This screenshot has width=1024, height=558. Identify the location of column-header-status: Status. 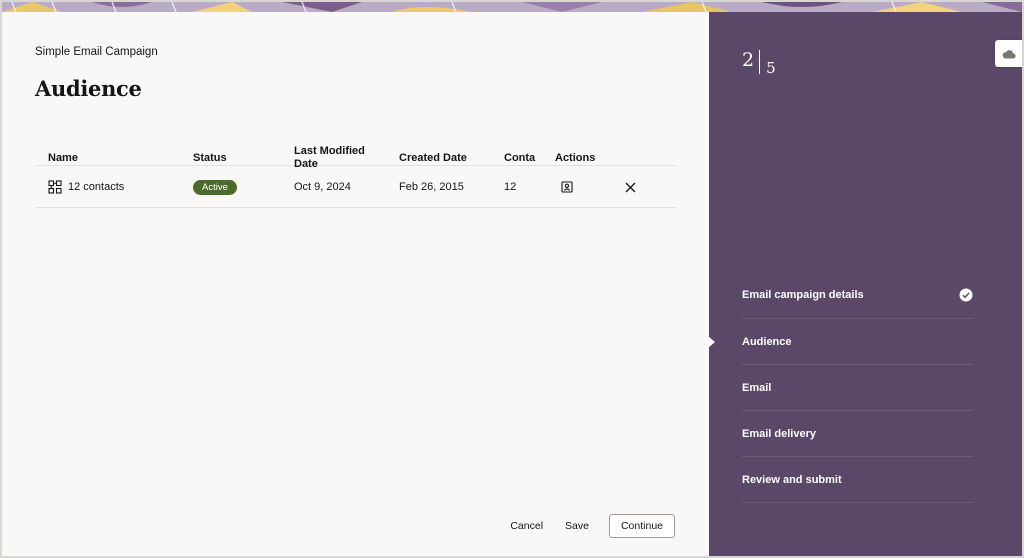
(210, 158).